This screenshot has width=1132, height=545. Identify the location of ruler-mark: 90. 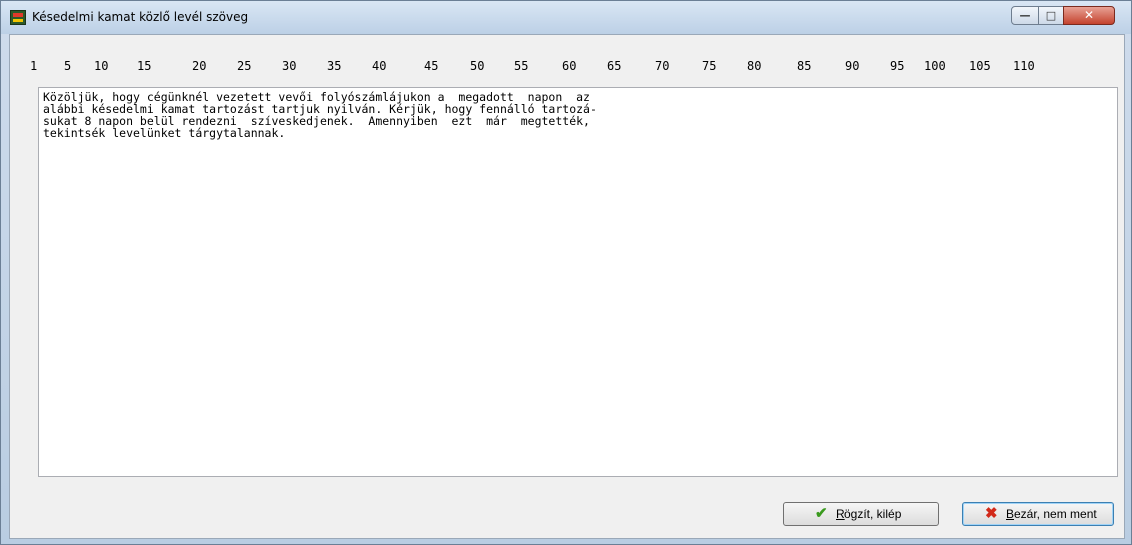
(852, 66).